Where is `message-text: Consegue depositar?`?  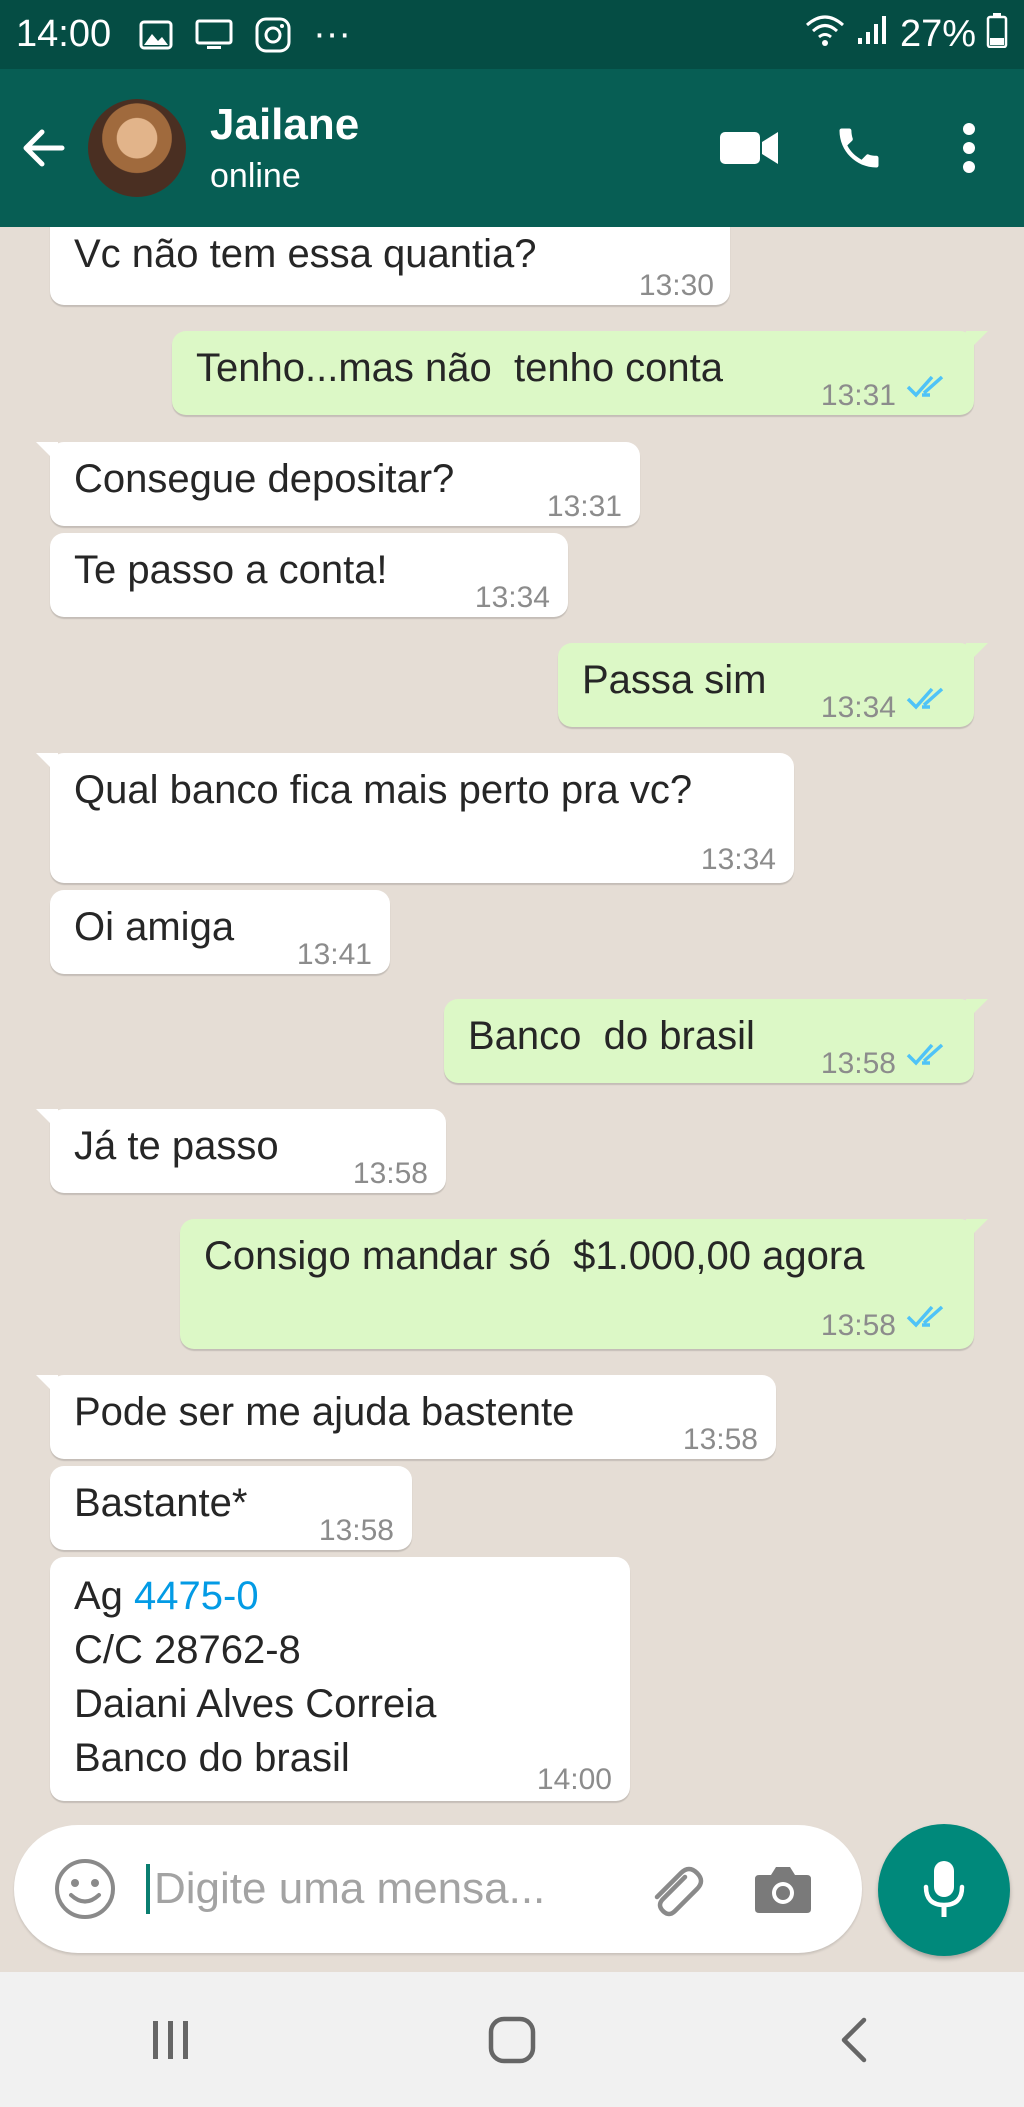
message-text: Consegue depositar? is located at coordinates (264, 479).